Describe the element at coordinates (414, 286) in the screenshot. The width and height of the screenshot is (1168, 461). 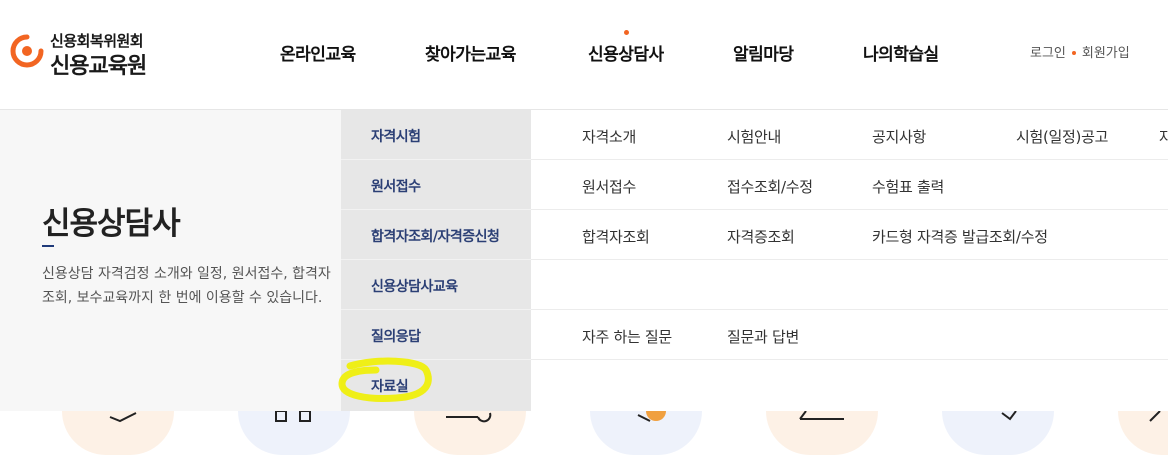
I see `category-label: 신용상담사교육` at that location.